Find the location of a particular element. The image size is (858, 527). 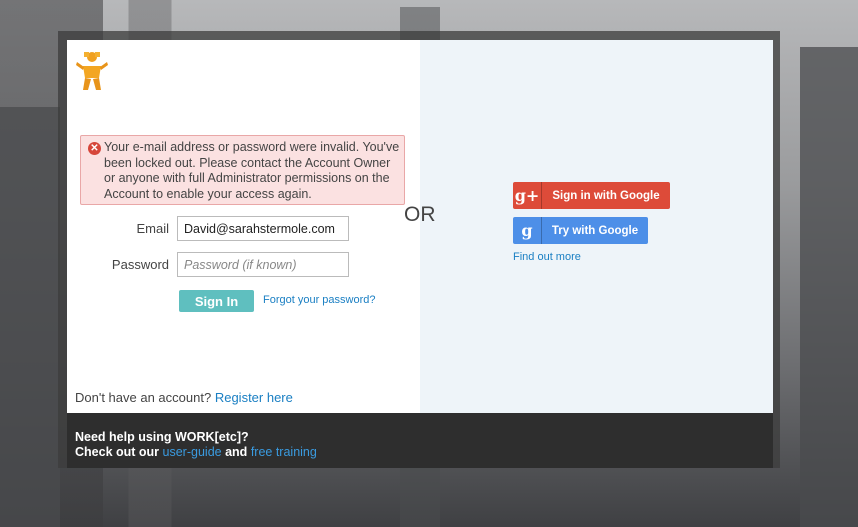

google-signin-label: Sign in with Google is located at coordinates (606, 195).